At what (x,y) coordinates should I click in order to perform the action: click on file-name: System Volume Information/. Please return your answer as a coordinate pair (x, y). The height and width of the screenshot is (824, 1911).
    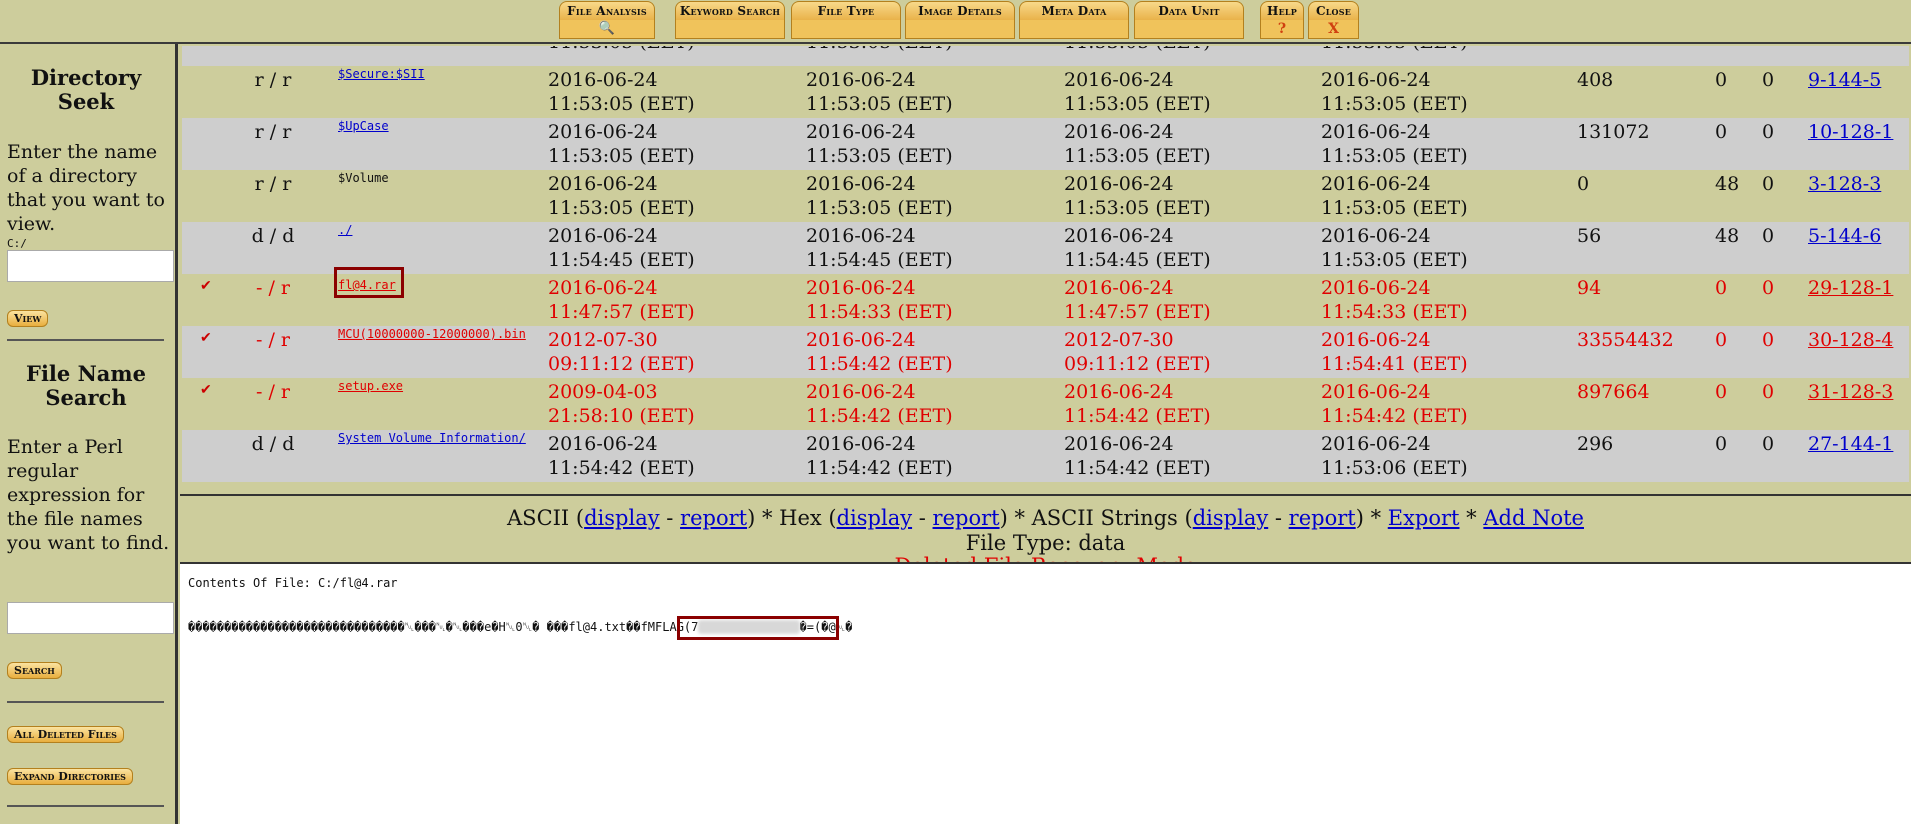
    Looking at the image, I should click on (432, 438).